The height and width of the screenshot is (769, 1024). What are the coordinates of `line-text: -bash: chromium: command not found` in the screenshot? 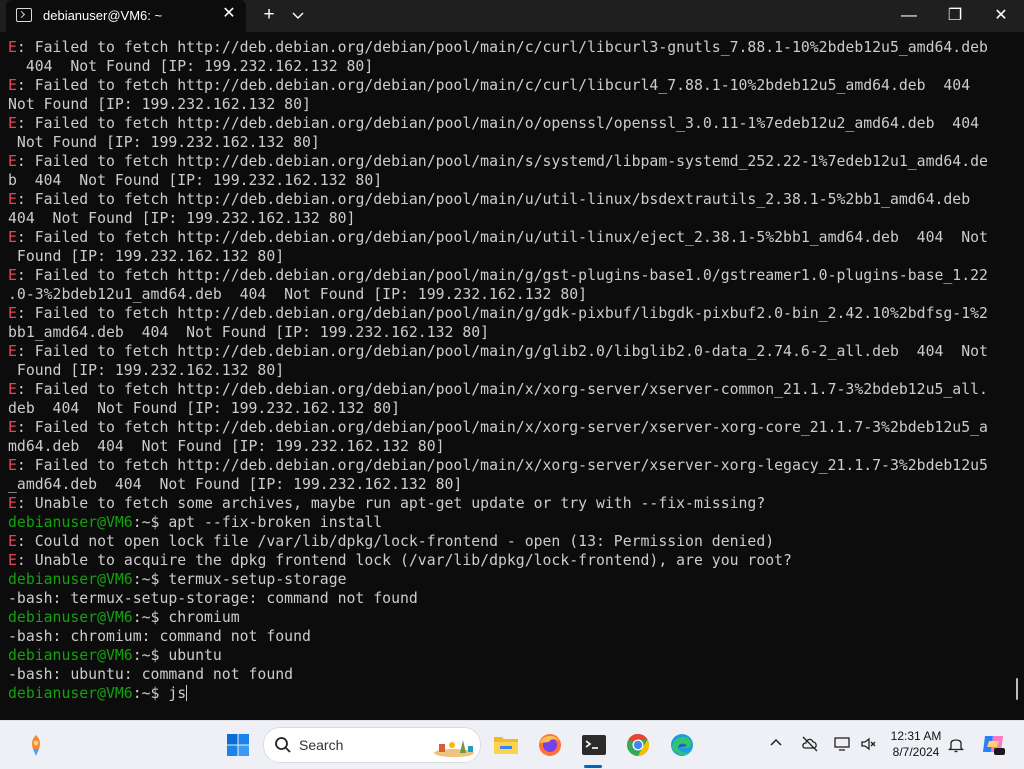 It's located at (159, 636).